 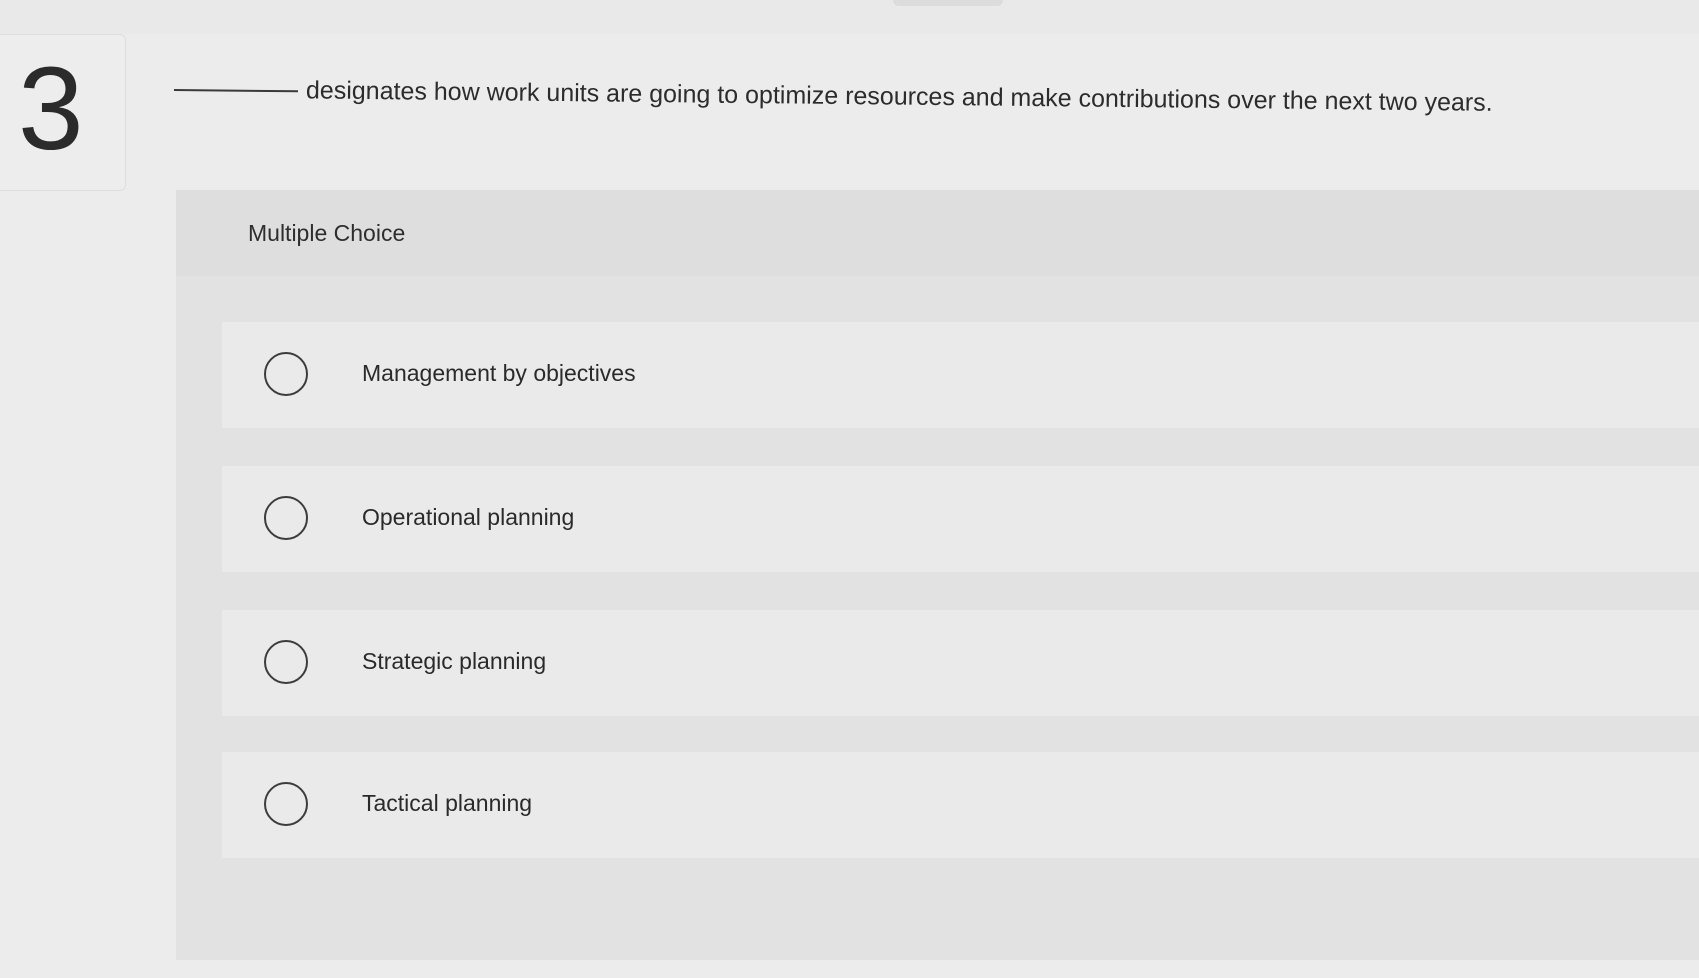 What do you see at coordinates (948, 3) in the screenshot?
I see `top-scroll-pill` at bounding box center [948, 3].